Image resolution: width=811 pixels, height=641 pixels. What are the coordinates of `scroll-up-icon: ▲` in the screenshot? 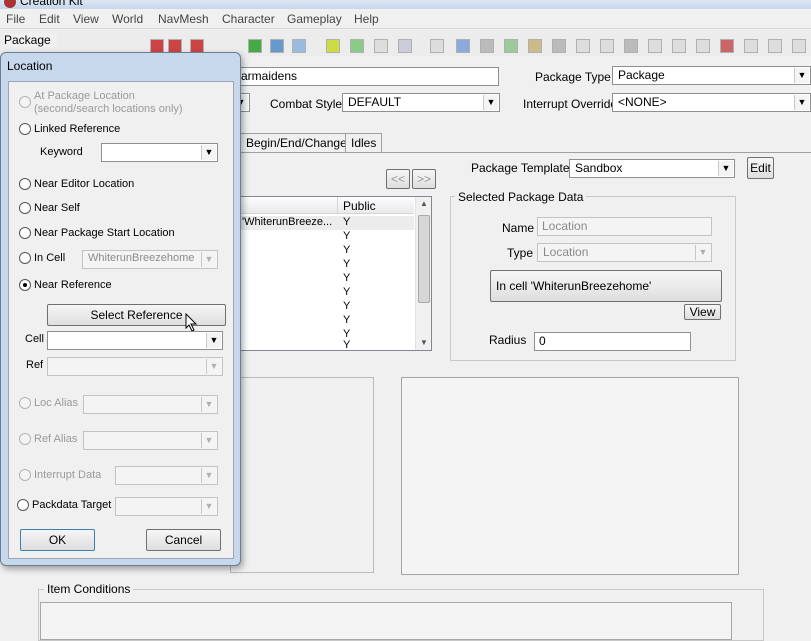 It's located at (424, 203).